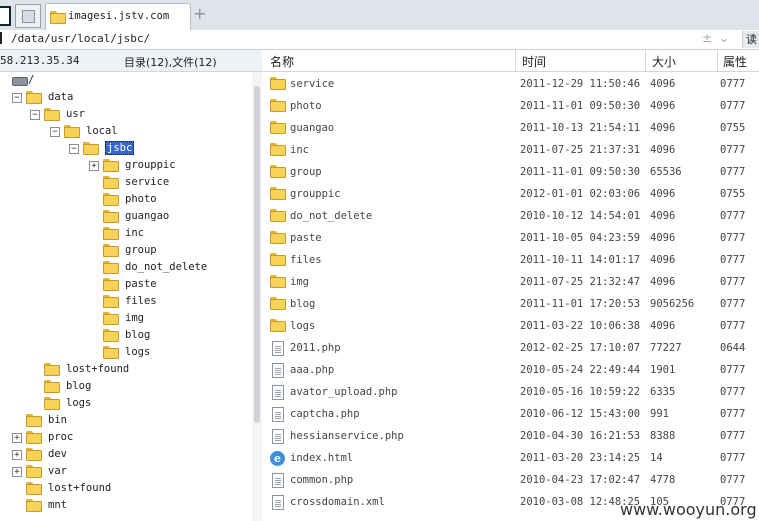 This screenshot has height=521, width=759. Describe the element at coordinates (663, 370) in the screenshot. I see `file-size: 1901` at that location.